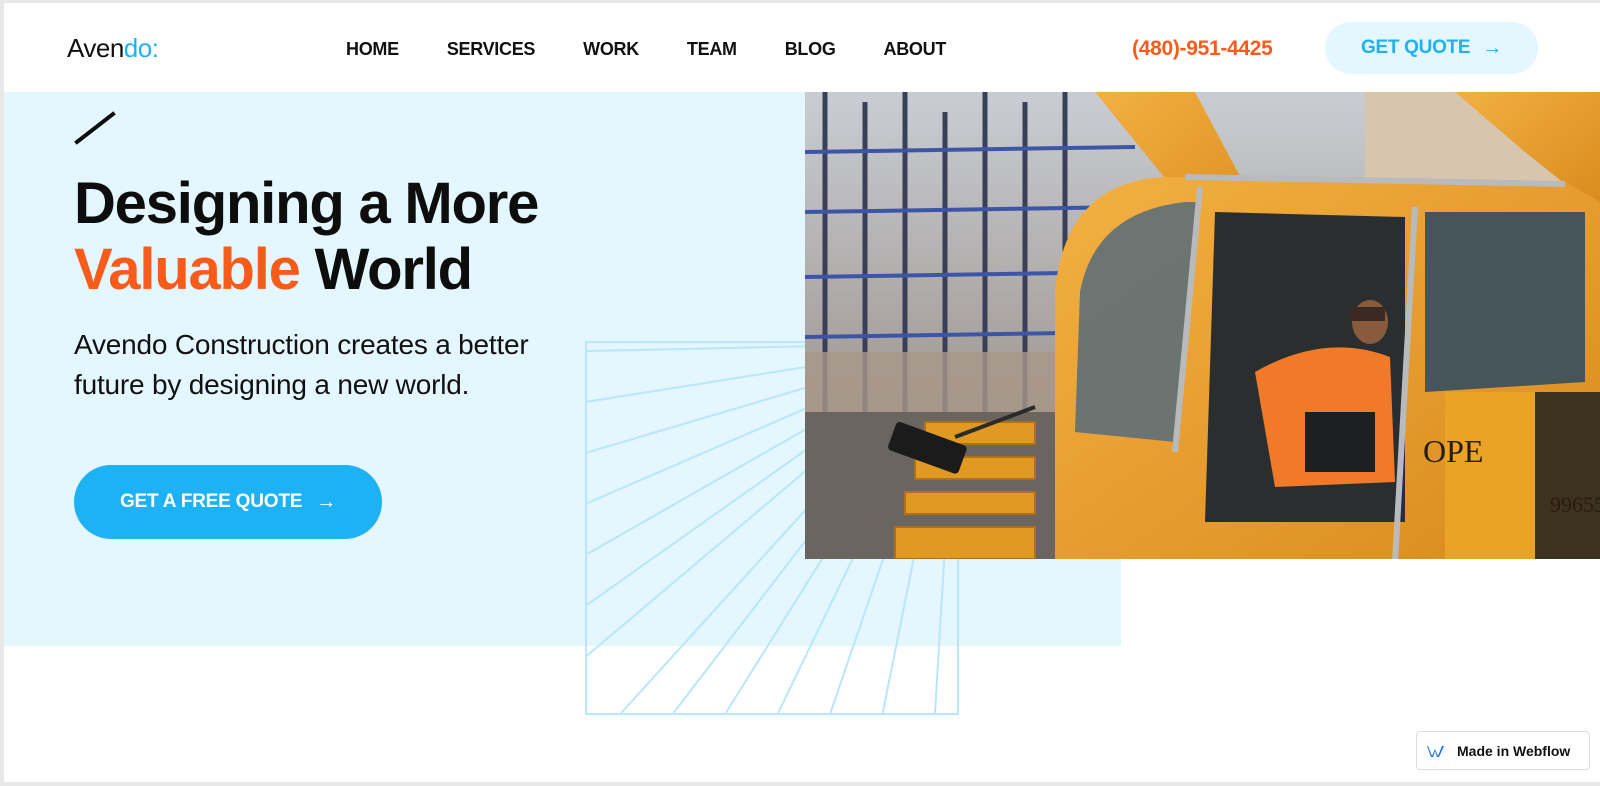 This screenshot has width=1600, height=786. I want to click on main-menu: HOME SERVICES WORK TEAM BLOG ABOUT, so click(670, 49).